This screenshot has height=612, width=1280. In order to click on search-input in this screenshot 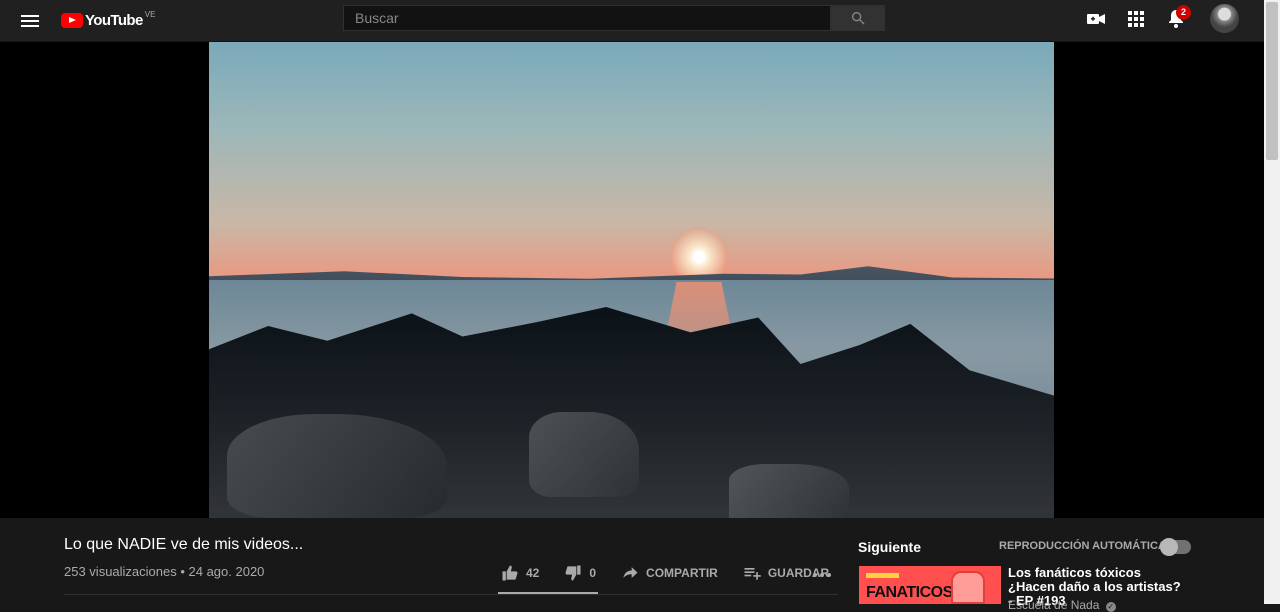, I will do `click(587, 18)`.